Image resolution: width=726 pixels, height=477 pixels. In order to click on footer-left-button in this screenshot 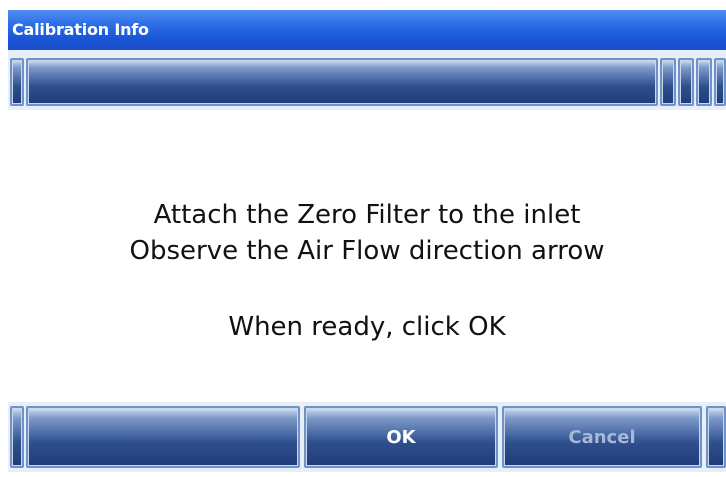, I will do `click(17, 437)`.